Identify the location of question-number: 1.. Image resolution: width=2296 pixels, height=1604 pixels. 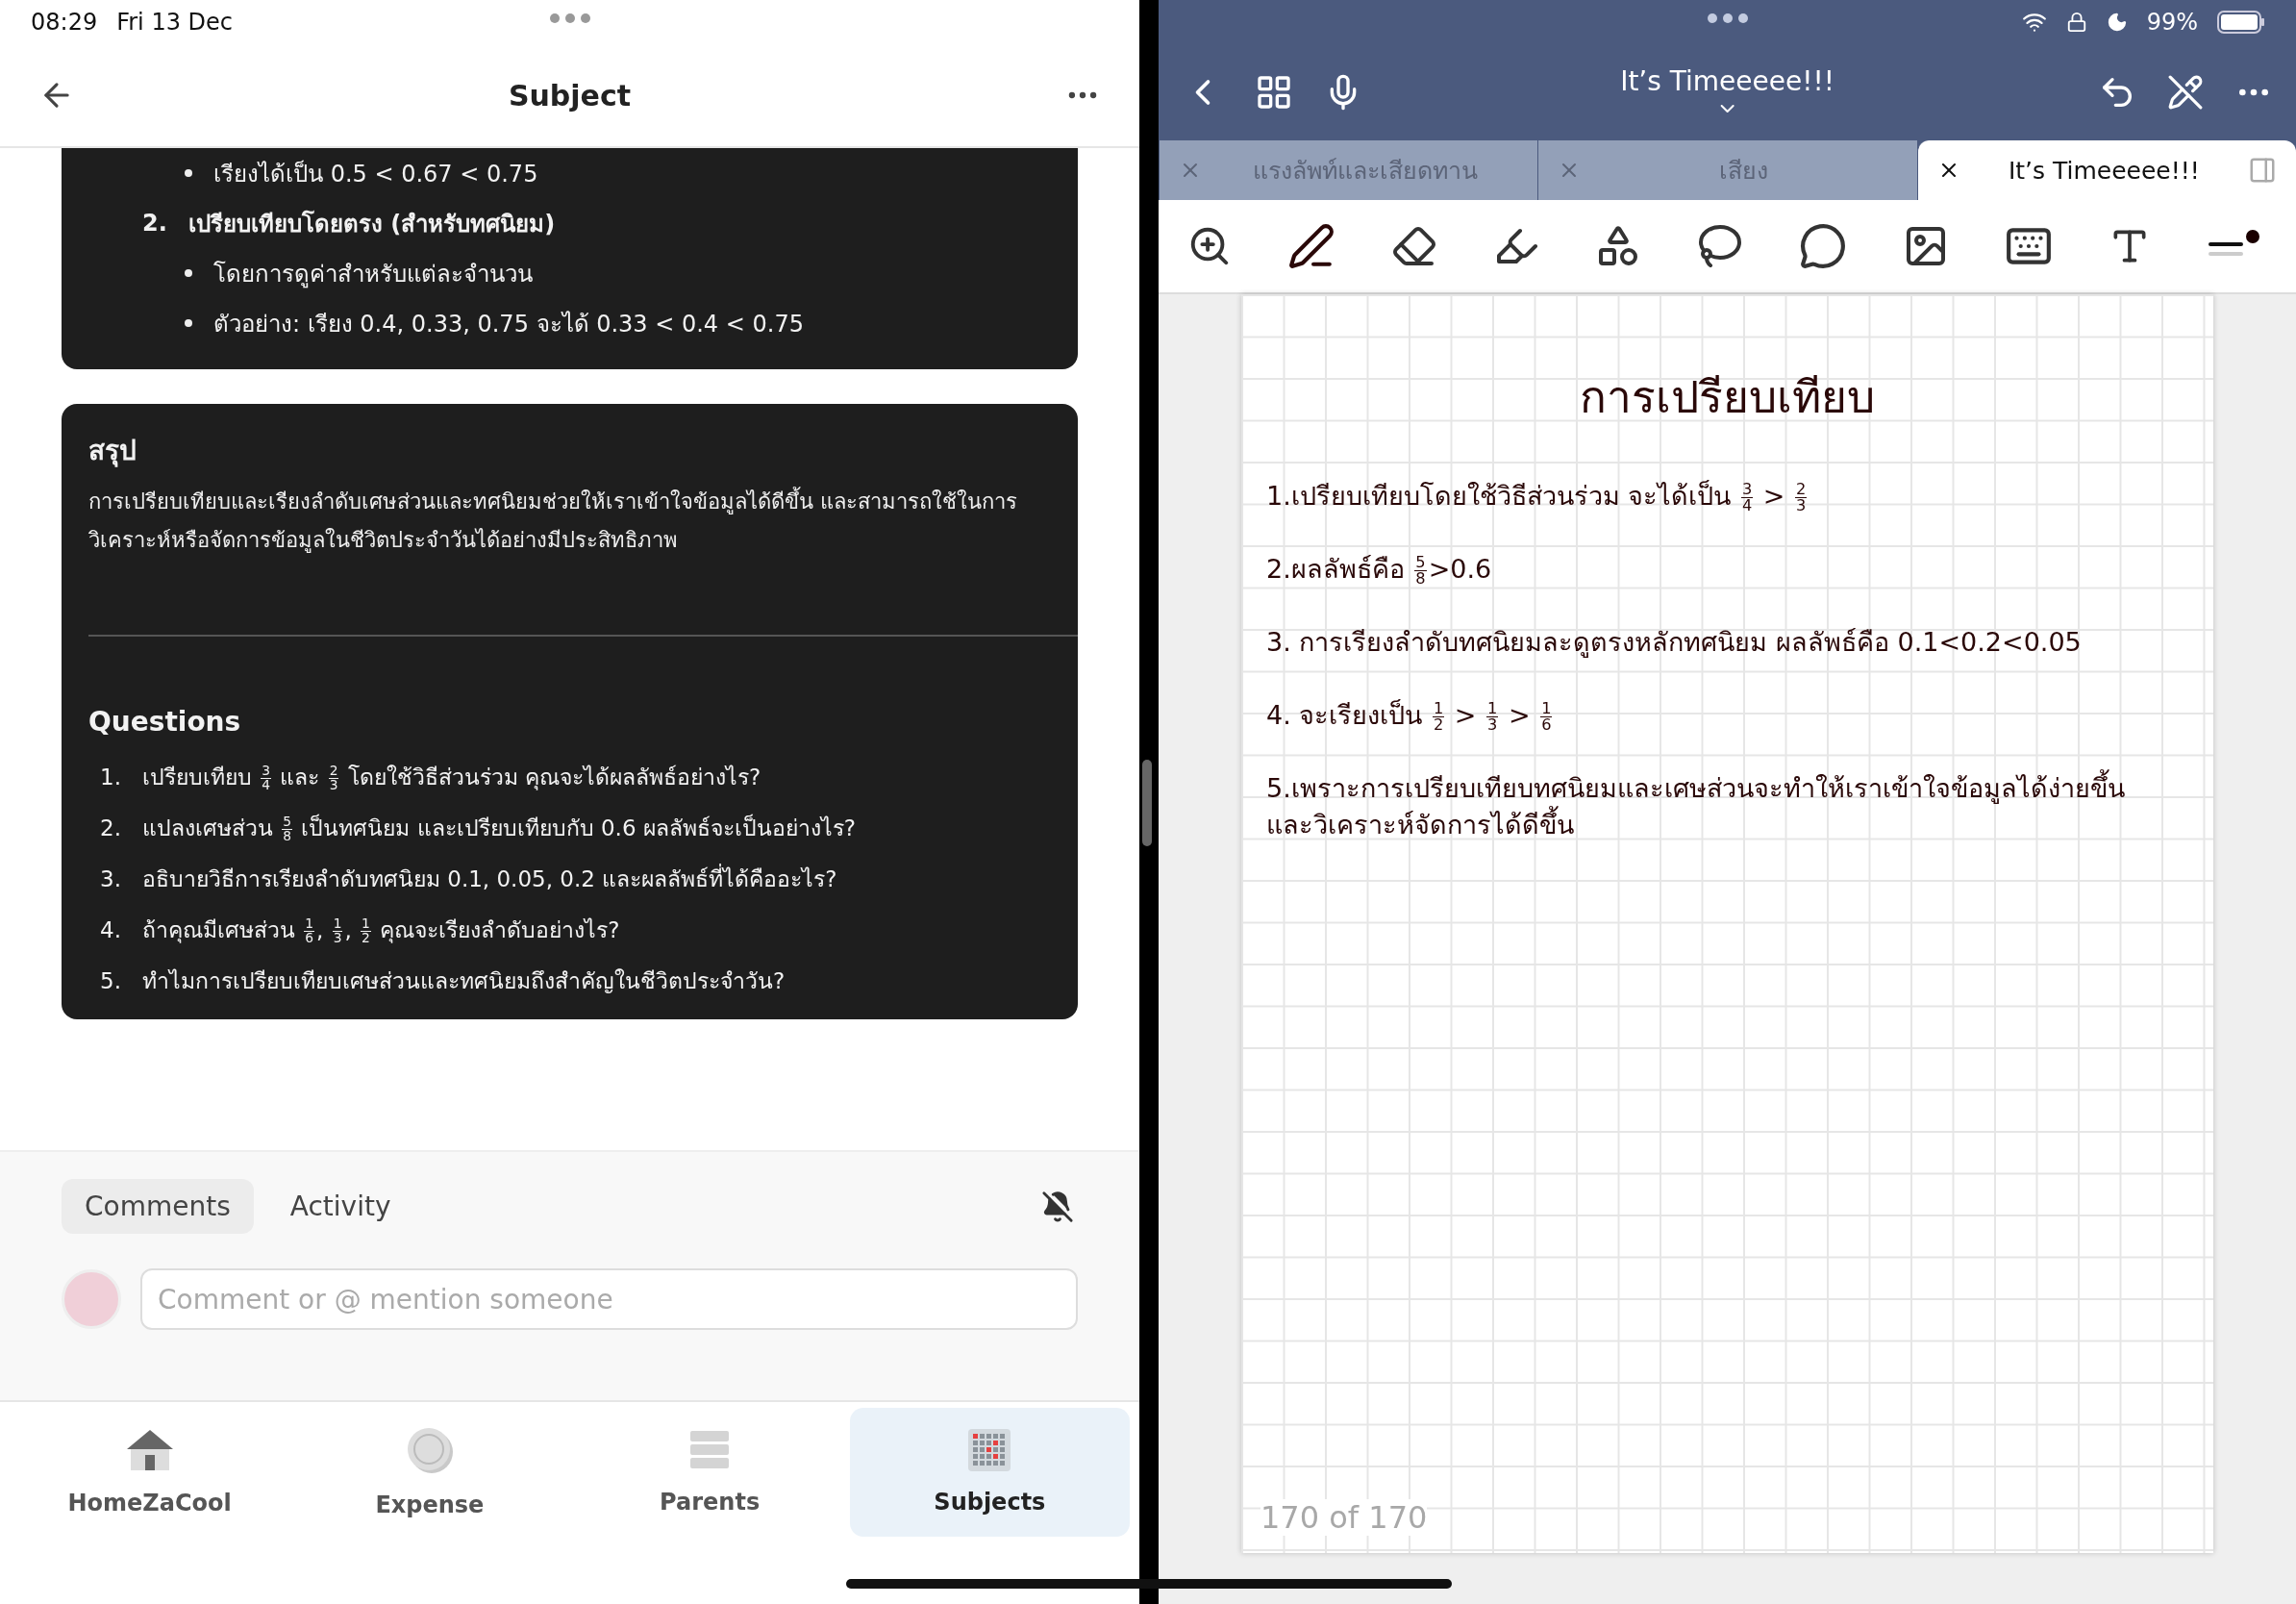
(110, 776).